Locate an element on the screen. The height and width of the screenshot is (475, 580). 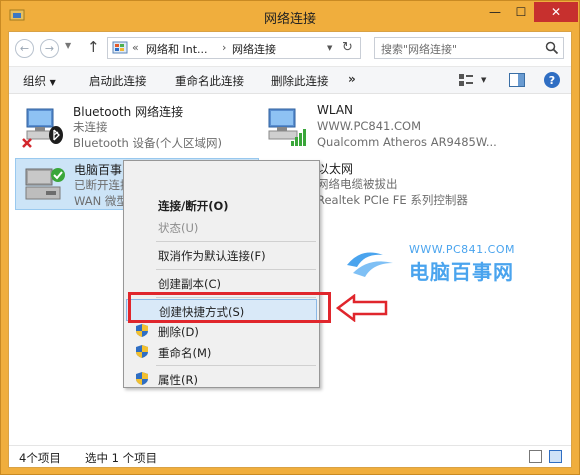
address-bar: « 网络和 Int... › 网络连接 ▼ ↻ is located at coordinates (234, 48).